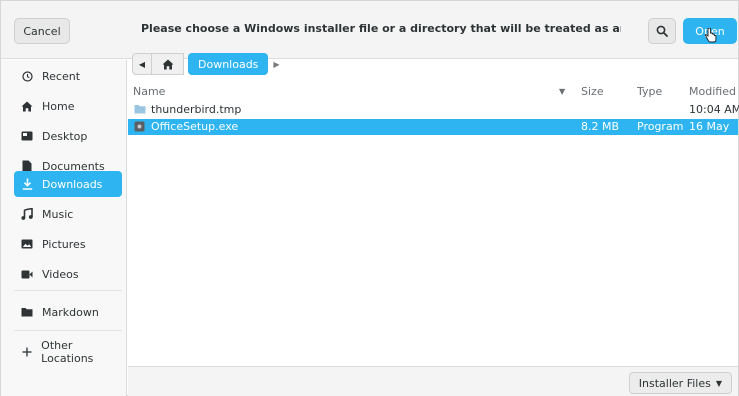  What do you see at coordinates (65, 136) in the screenshot?
I see `sidebar-item-label: Desktop` at bounding box center [65, 136].